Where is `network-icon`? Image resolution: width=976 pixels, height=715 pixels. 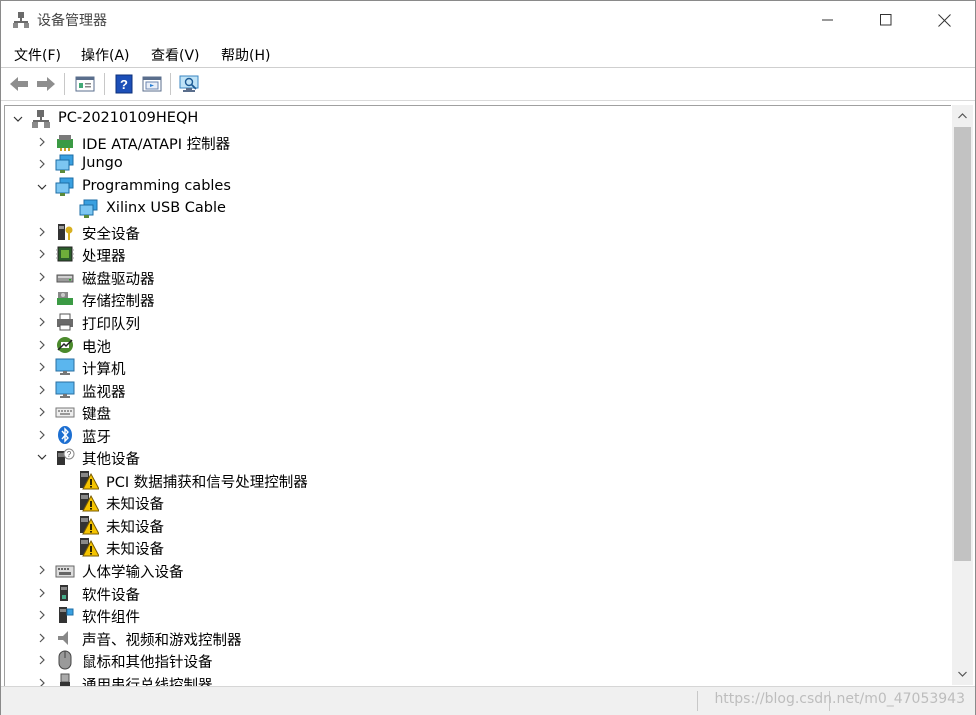 network-icon is located at coordinates (64, 186).